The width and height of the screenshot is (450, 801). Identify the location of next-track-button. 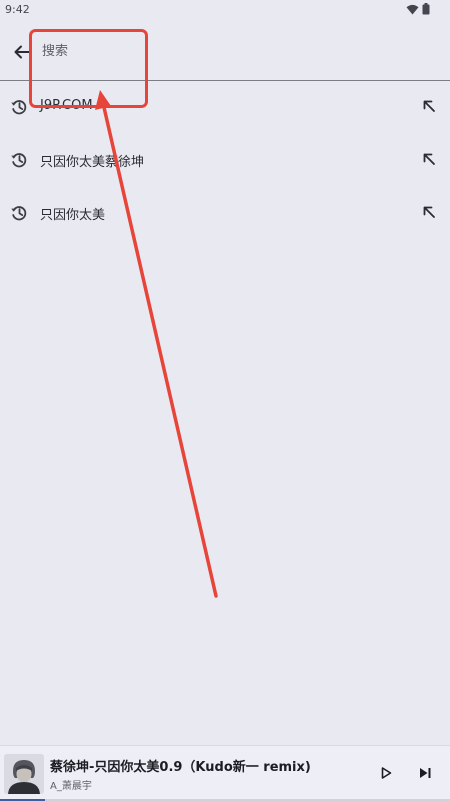
(425, 773).